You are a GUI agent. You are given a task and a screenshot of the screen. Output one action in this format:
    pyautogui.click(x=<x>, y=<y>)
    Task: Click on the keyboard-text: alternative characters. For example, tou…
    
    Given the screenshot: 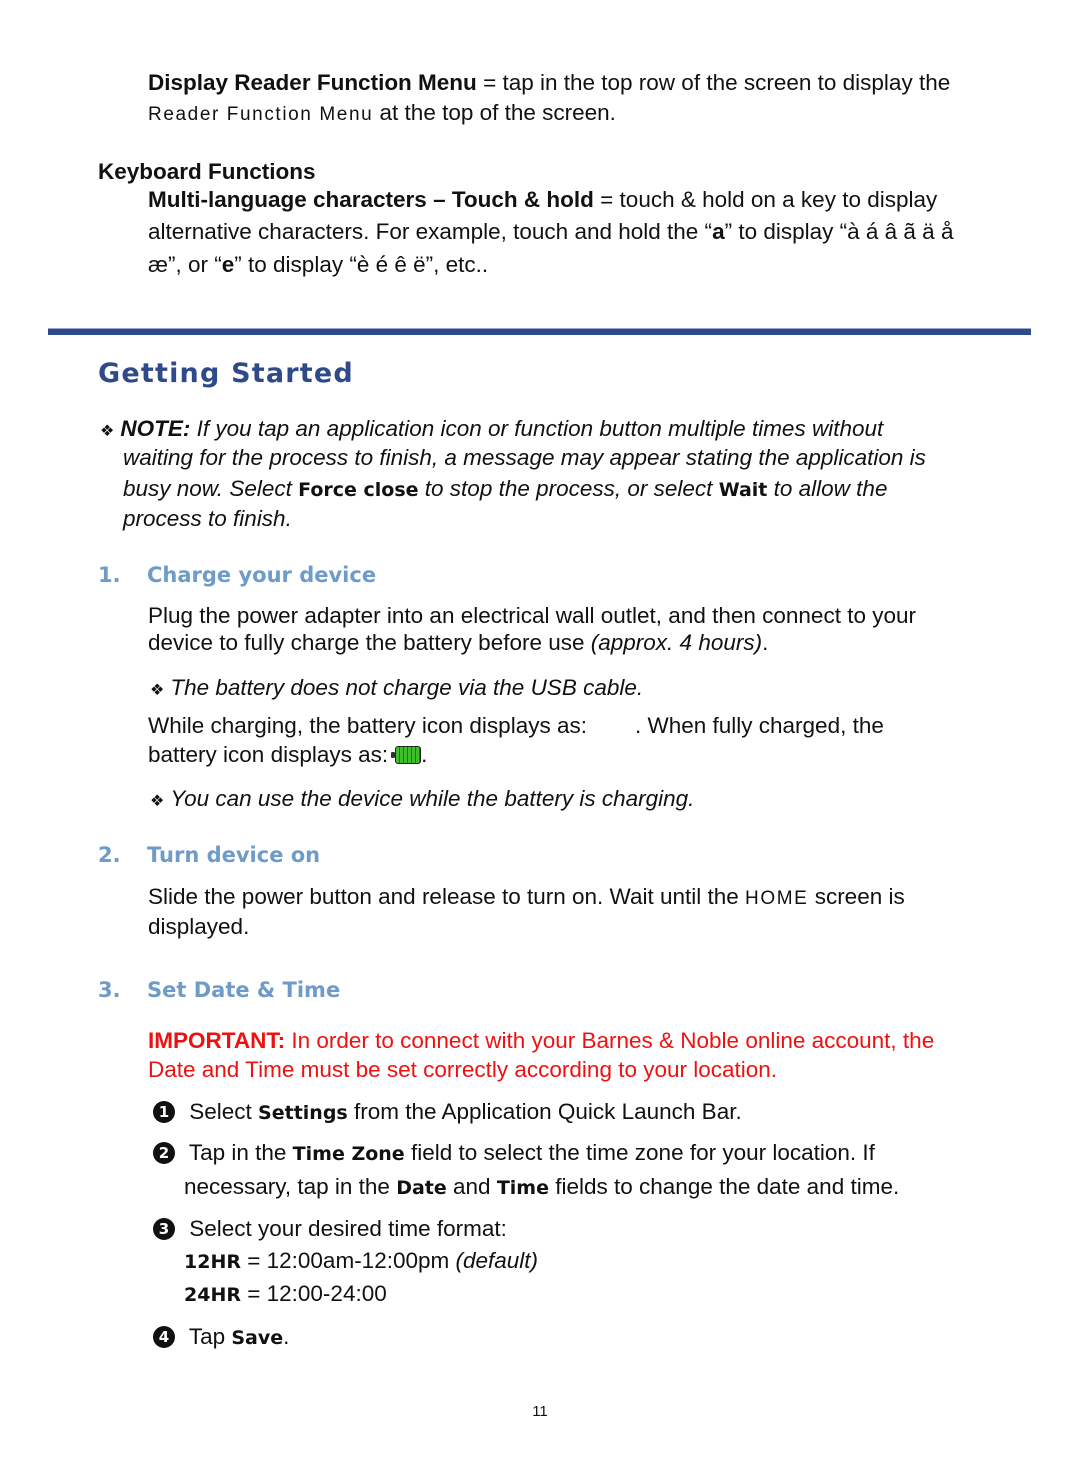 What is the action you would take?
    pyautogui.click(x=430, y=231)
    